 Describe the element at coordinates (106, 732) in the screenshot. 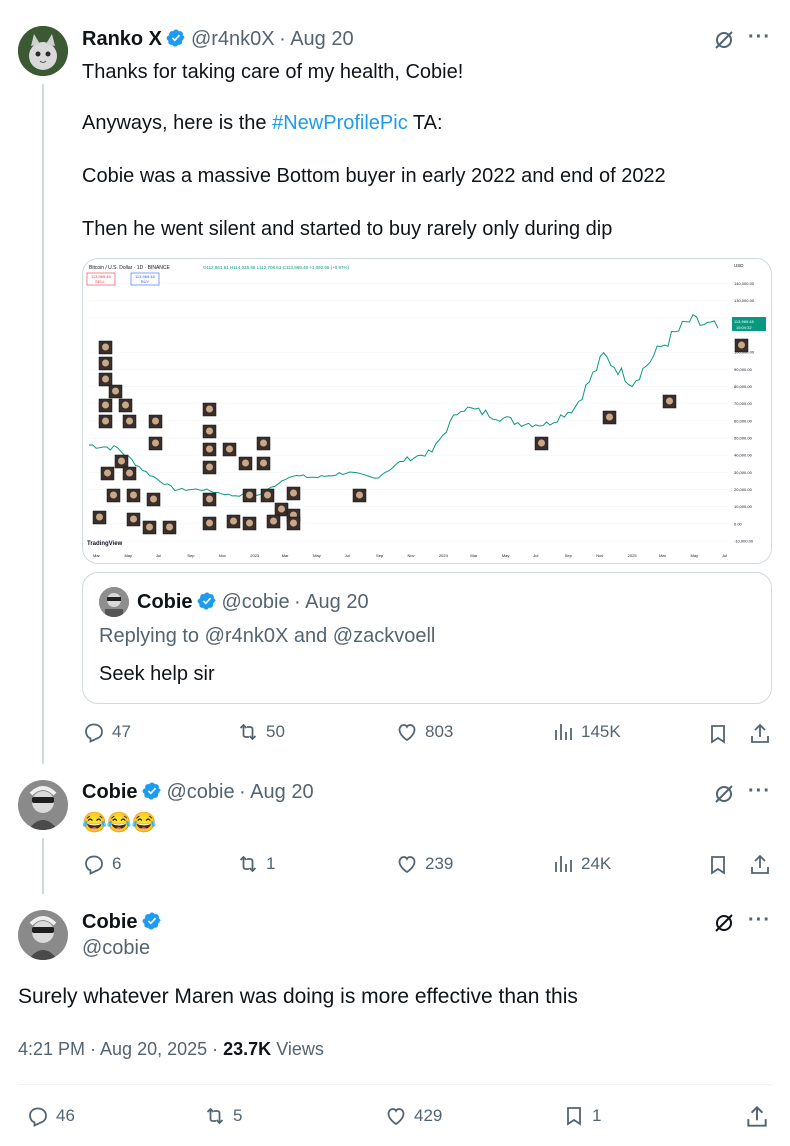

I see `reply-button: 47` at that location.